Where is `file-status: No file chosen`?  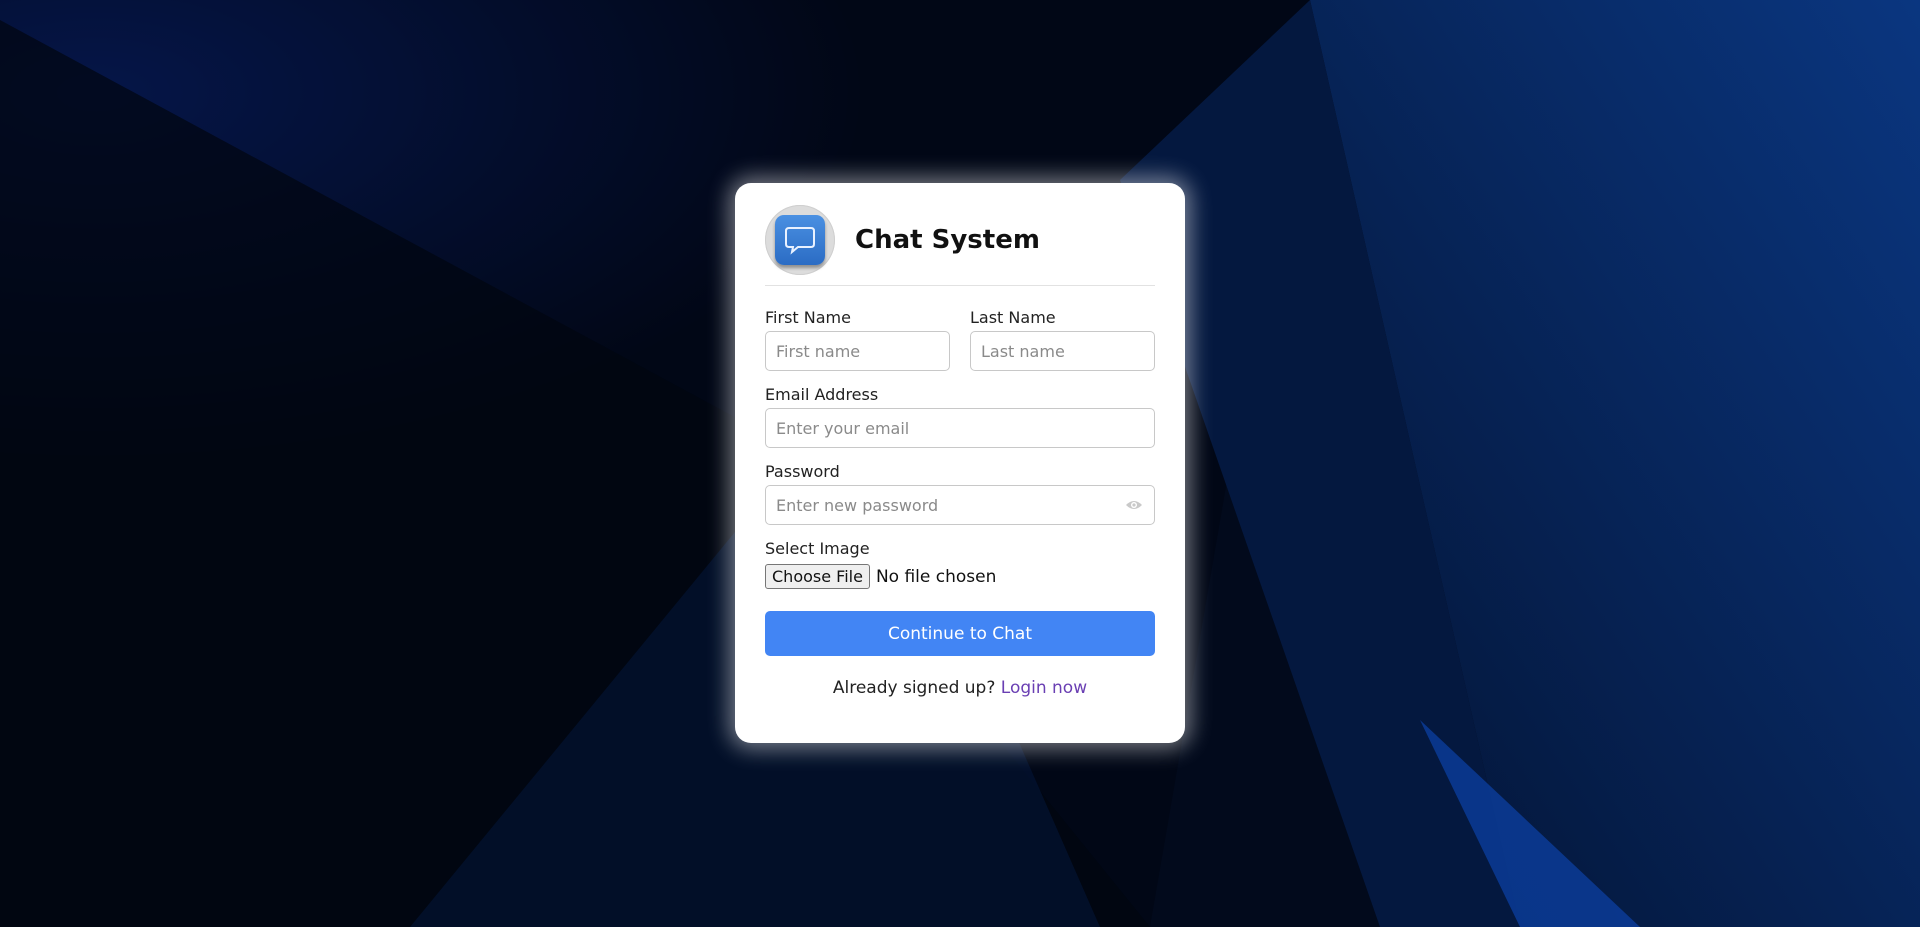
file-status: No file chosen is located at coordinates (936, 576).